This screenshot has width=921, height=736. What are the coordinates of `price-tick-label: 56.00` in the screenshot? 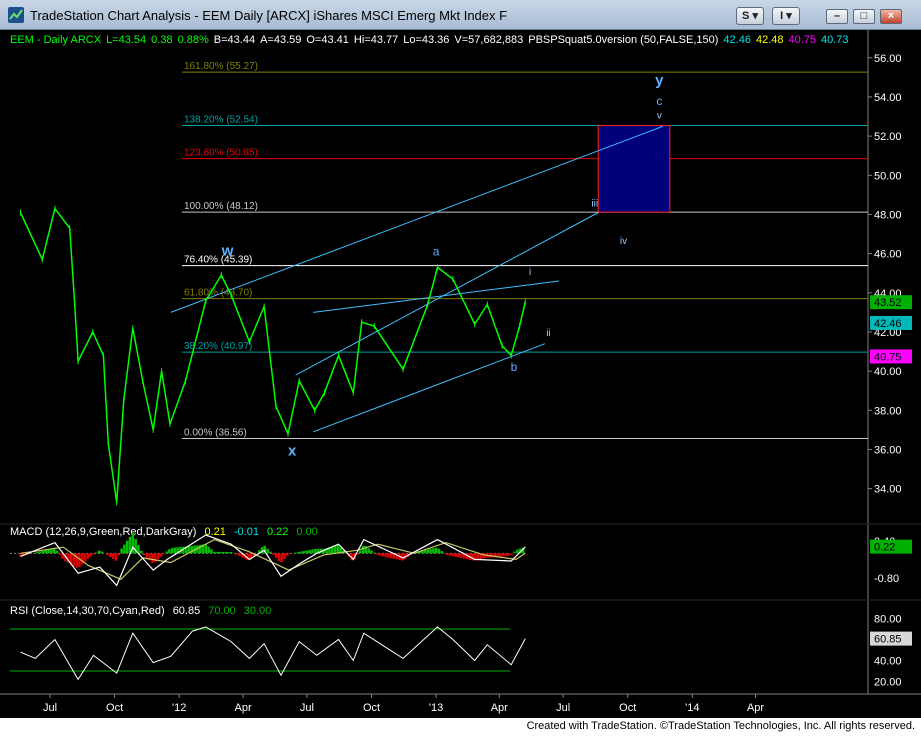 It's located at (888, 59).